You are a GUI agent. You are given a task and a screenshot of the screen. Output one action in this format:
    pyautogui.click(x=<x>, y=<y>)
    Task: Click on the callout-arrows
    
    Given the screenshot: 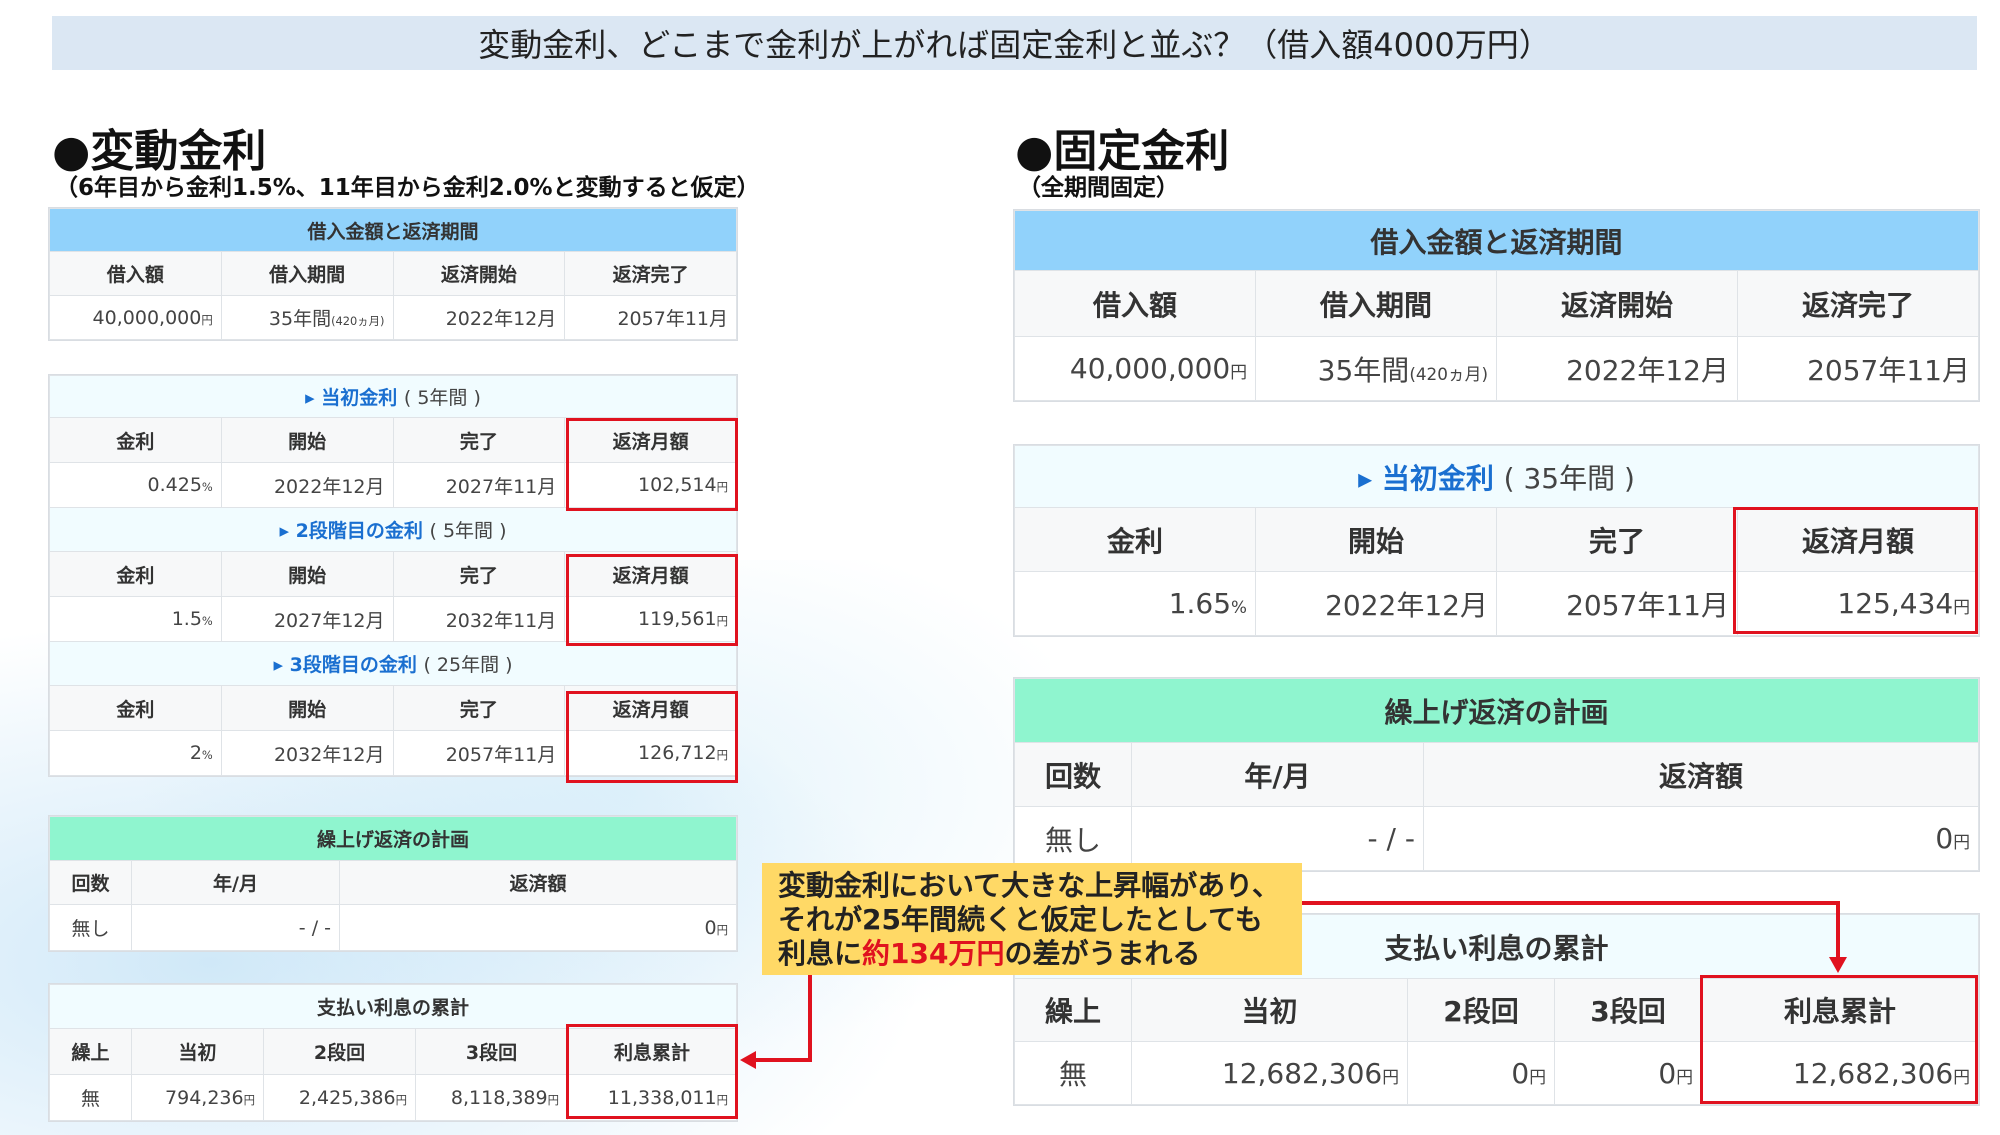 What is the action you would take?
    pyautogui.click(x=1293, y=985)
    